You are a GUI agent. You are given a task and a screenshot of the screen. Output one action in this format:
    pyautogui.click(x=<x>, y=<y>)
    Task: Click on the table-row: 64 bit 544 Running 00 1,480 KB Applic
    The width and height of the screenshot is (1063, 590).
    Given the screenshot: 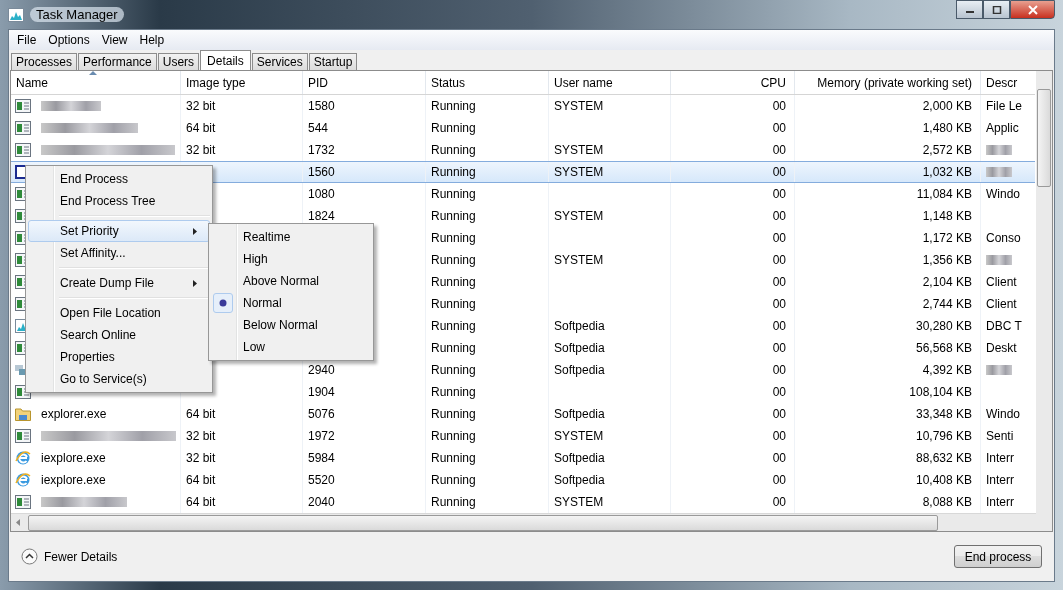 What is the action you would take?
    pyautogui.click(x=523, y=128)
    